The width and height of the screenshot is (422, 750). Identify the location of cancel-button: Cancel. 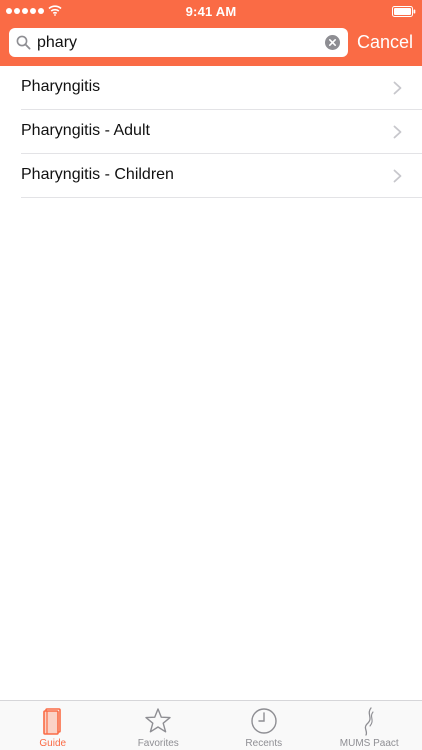
(385, 42).